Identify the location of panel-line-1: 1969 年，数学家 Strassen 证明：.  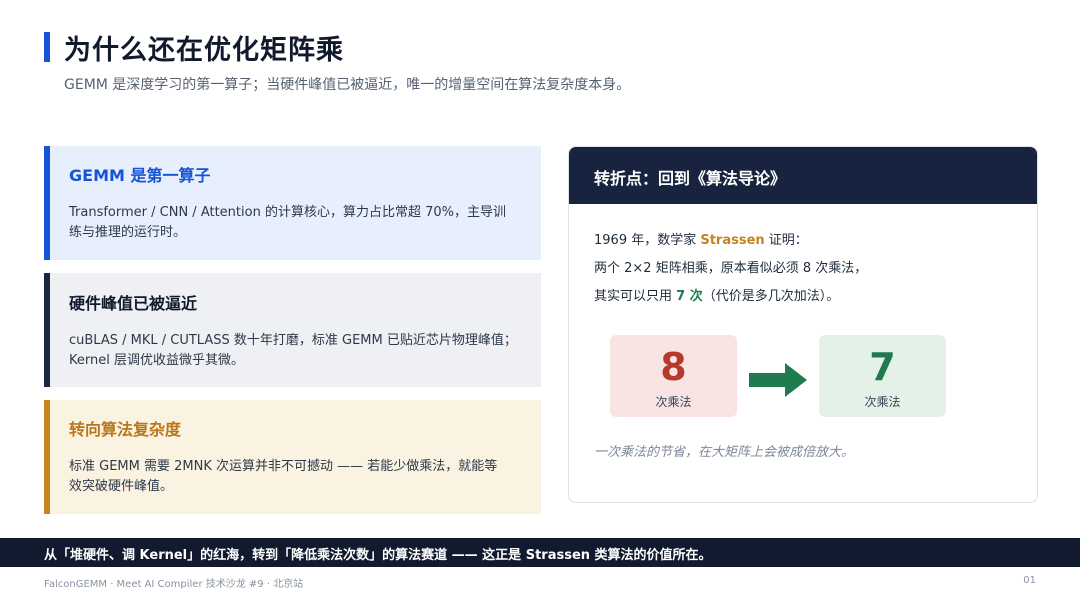
(730, 241).